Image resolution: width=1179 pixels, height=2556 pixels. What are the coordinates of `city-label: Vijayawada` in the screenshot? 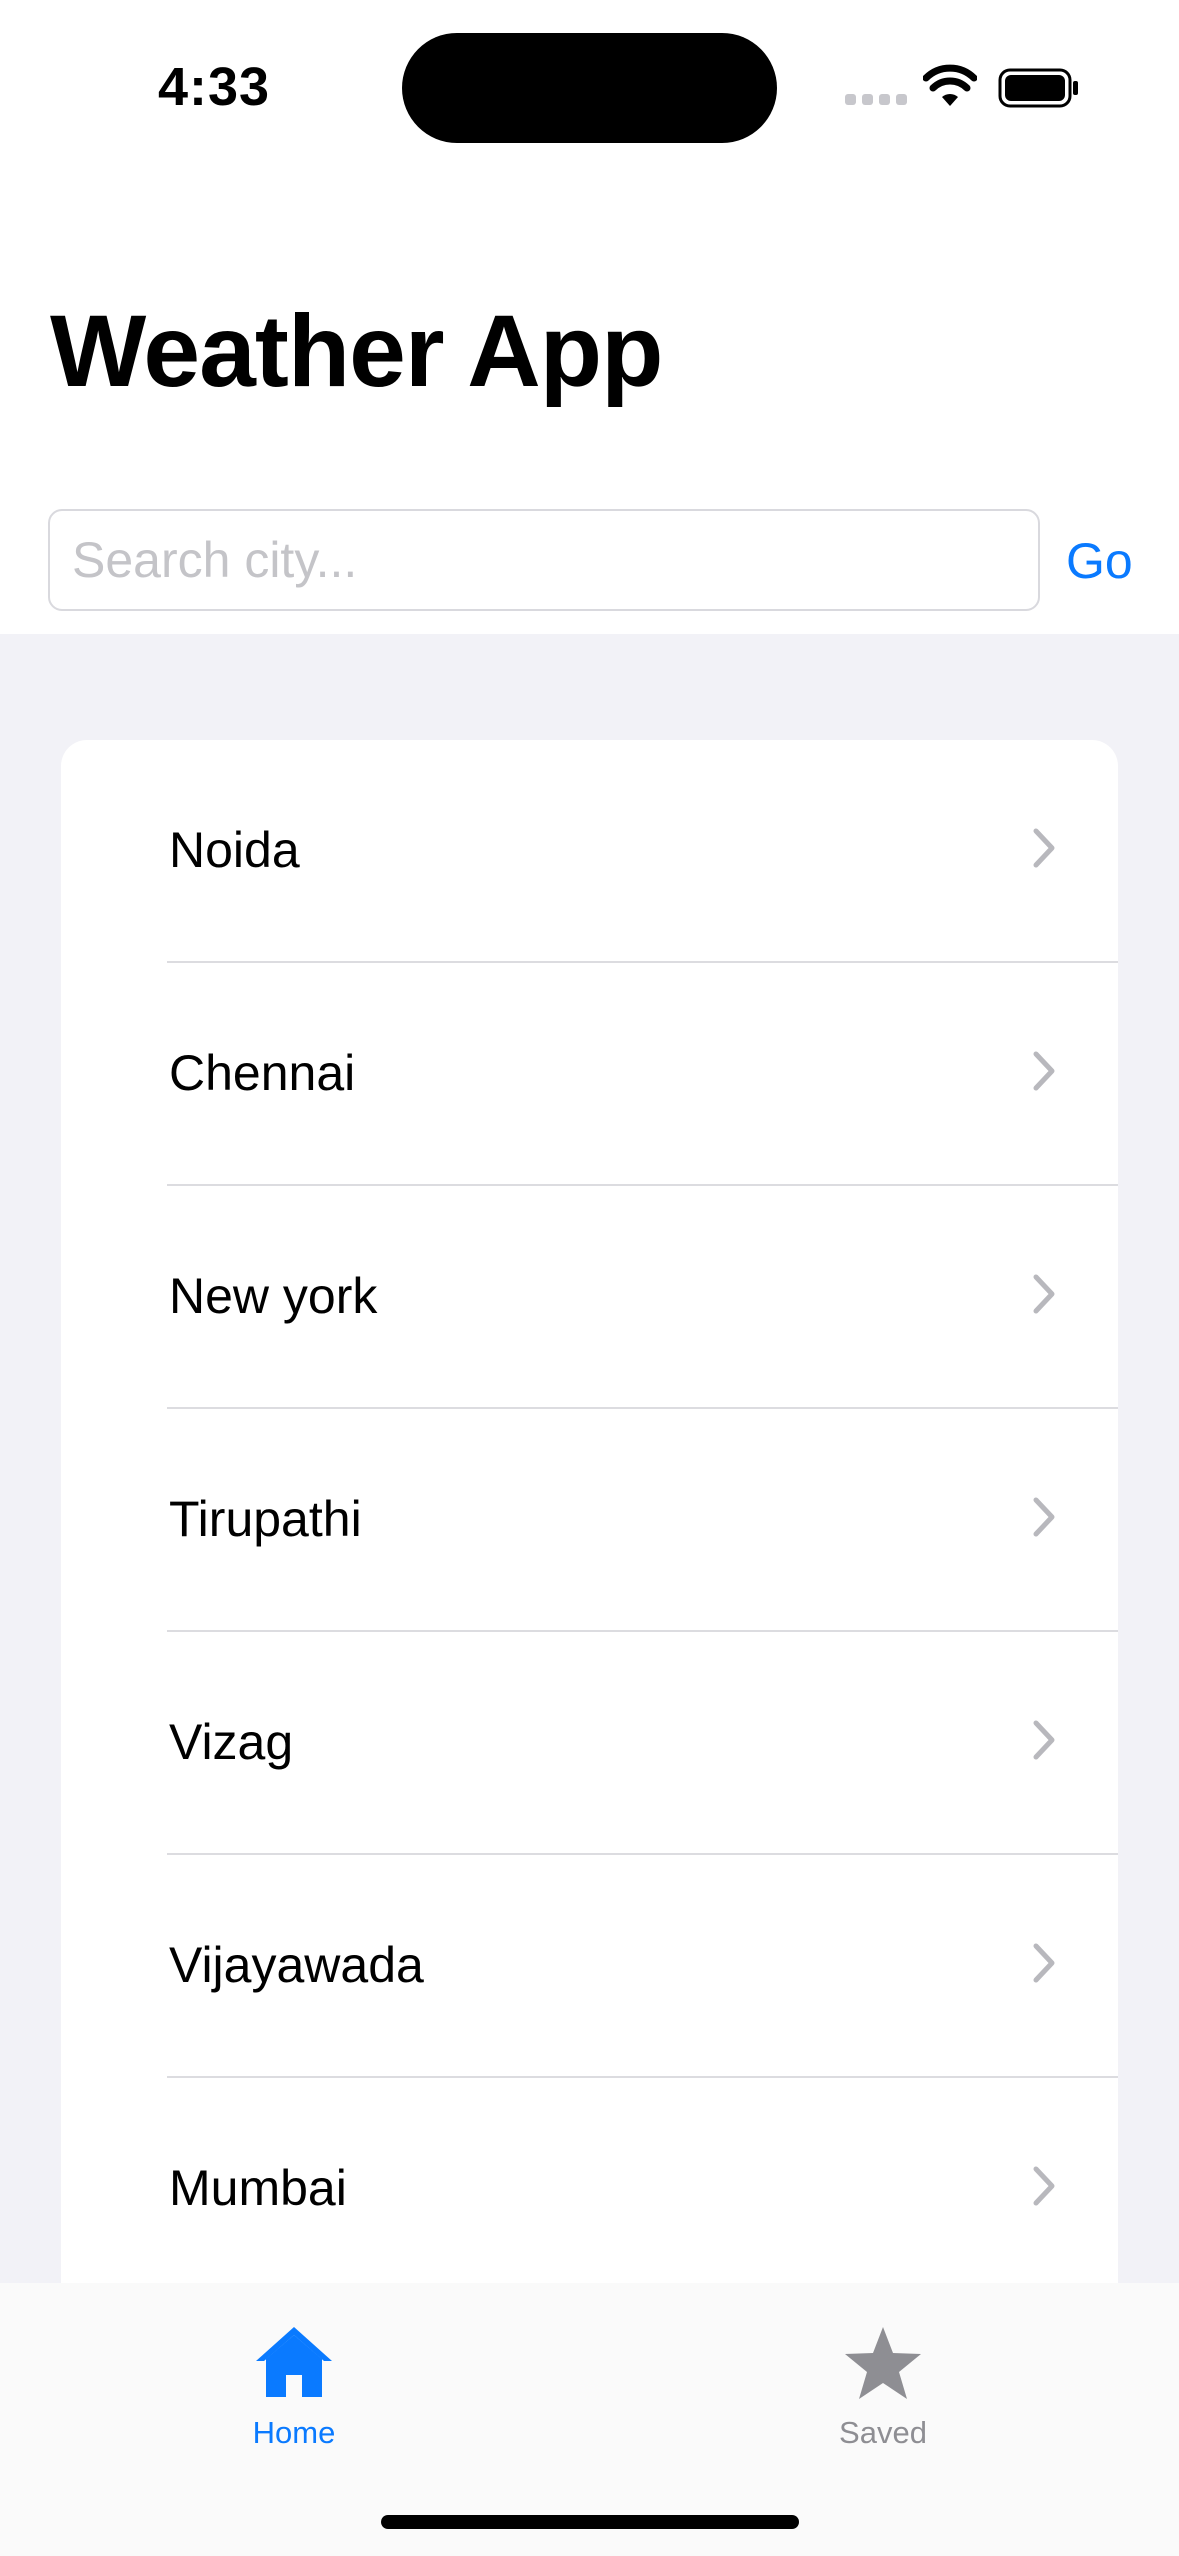 It's located at (296, 1965).